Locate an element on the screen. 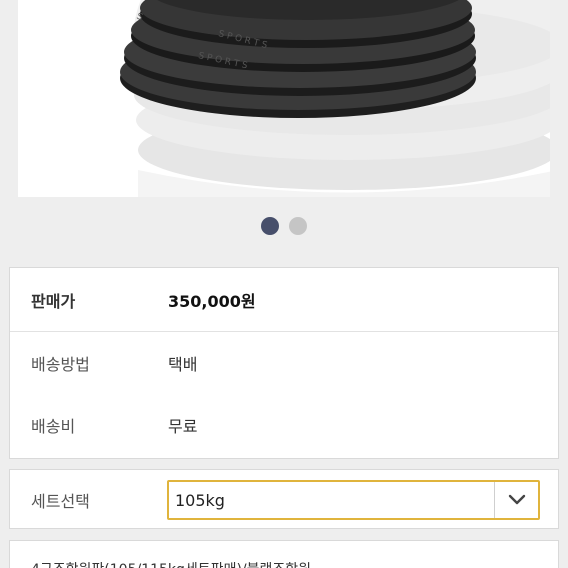 Image resolution: width=568 pixels, height=568 pixels. carousel-pagination is located at coordinates (284, 226).